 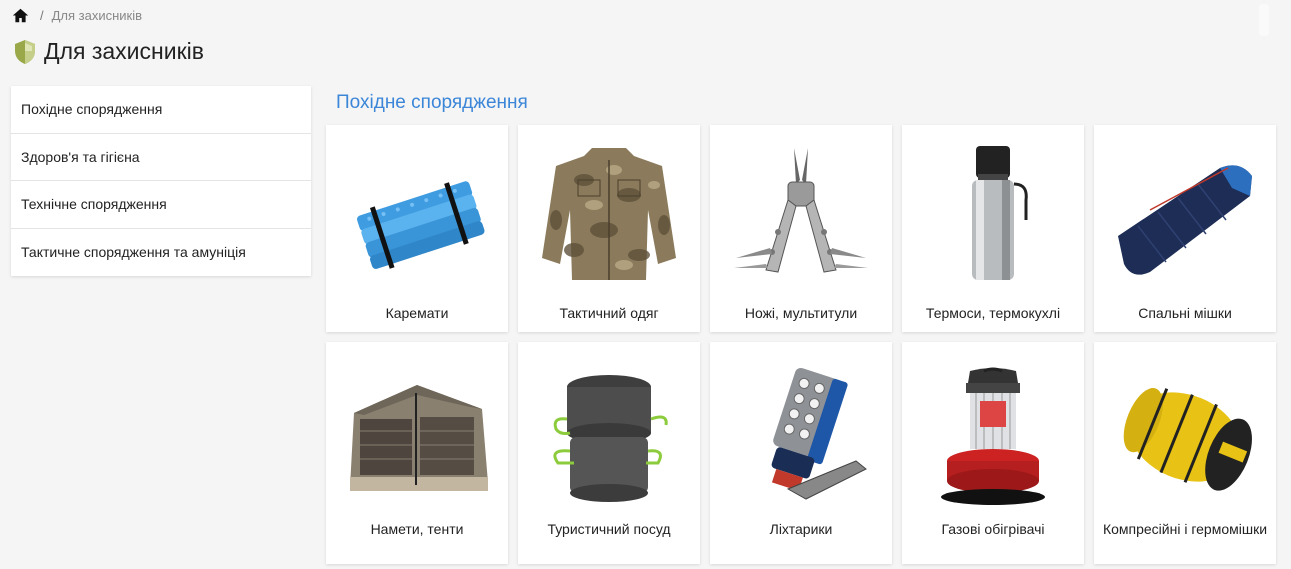 I want to click on sidebar-item-camping-gear: Похідне спорядження, so click(x=161, y=110).